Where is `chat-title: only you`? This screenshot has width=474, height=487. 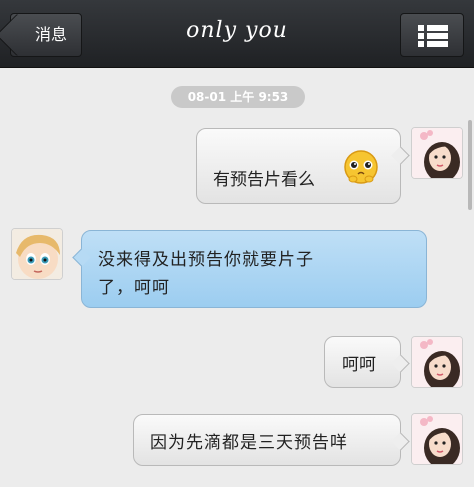 chat-title: only you is located at coordinates (237, 30).